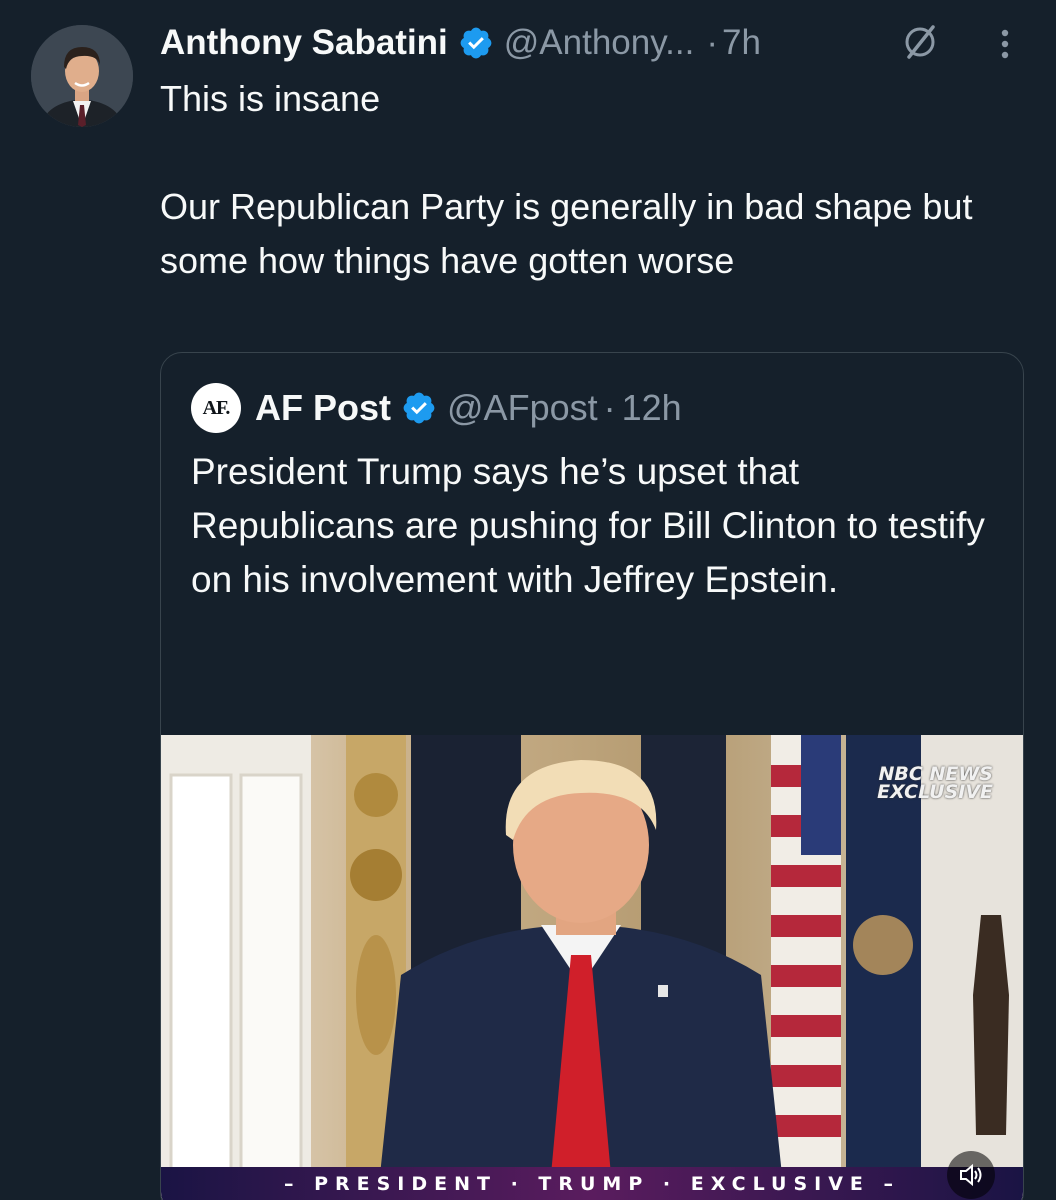 Image resolution: width=1056 pixels, height=1200 pixels. I want to click on author-avatar, so click(82, 76).